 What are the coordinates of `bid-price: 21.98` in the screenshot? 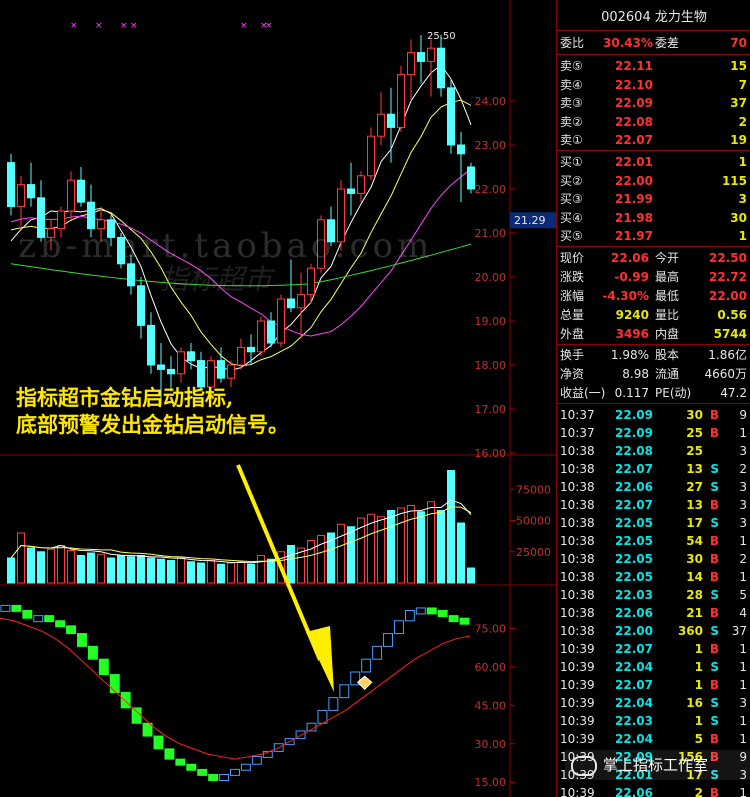 It's located at (634, 217).